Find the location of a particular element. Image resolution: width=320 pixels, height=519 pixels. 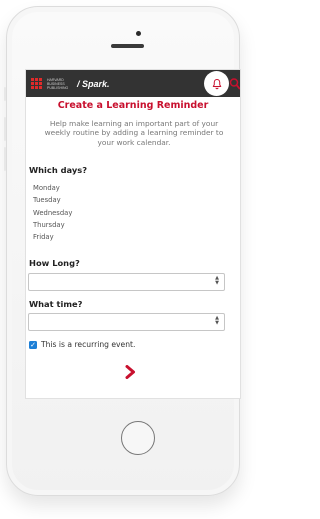

what-time-label: What time? is located at coordinates (56, 304).